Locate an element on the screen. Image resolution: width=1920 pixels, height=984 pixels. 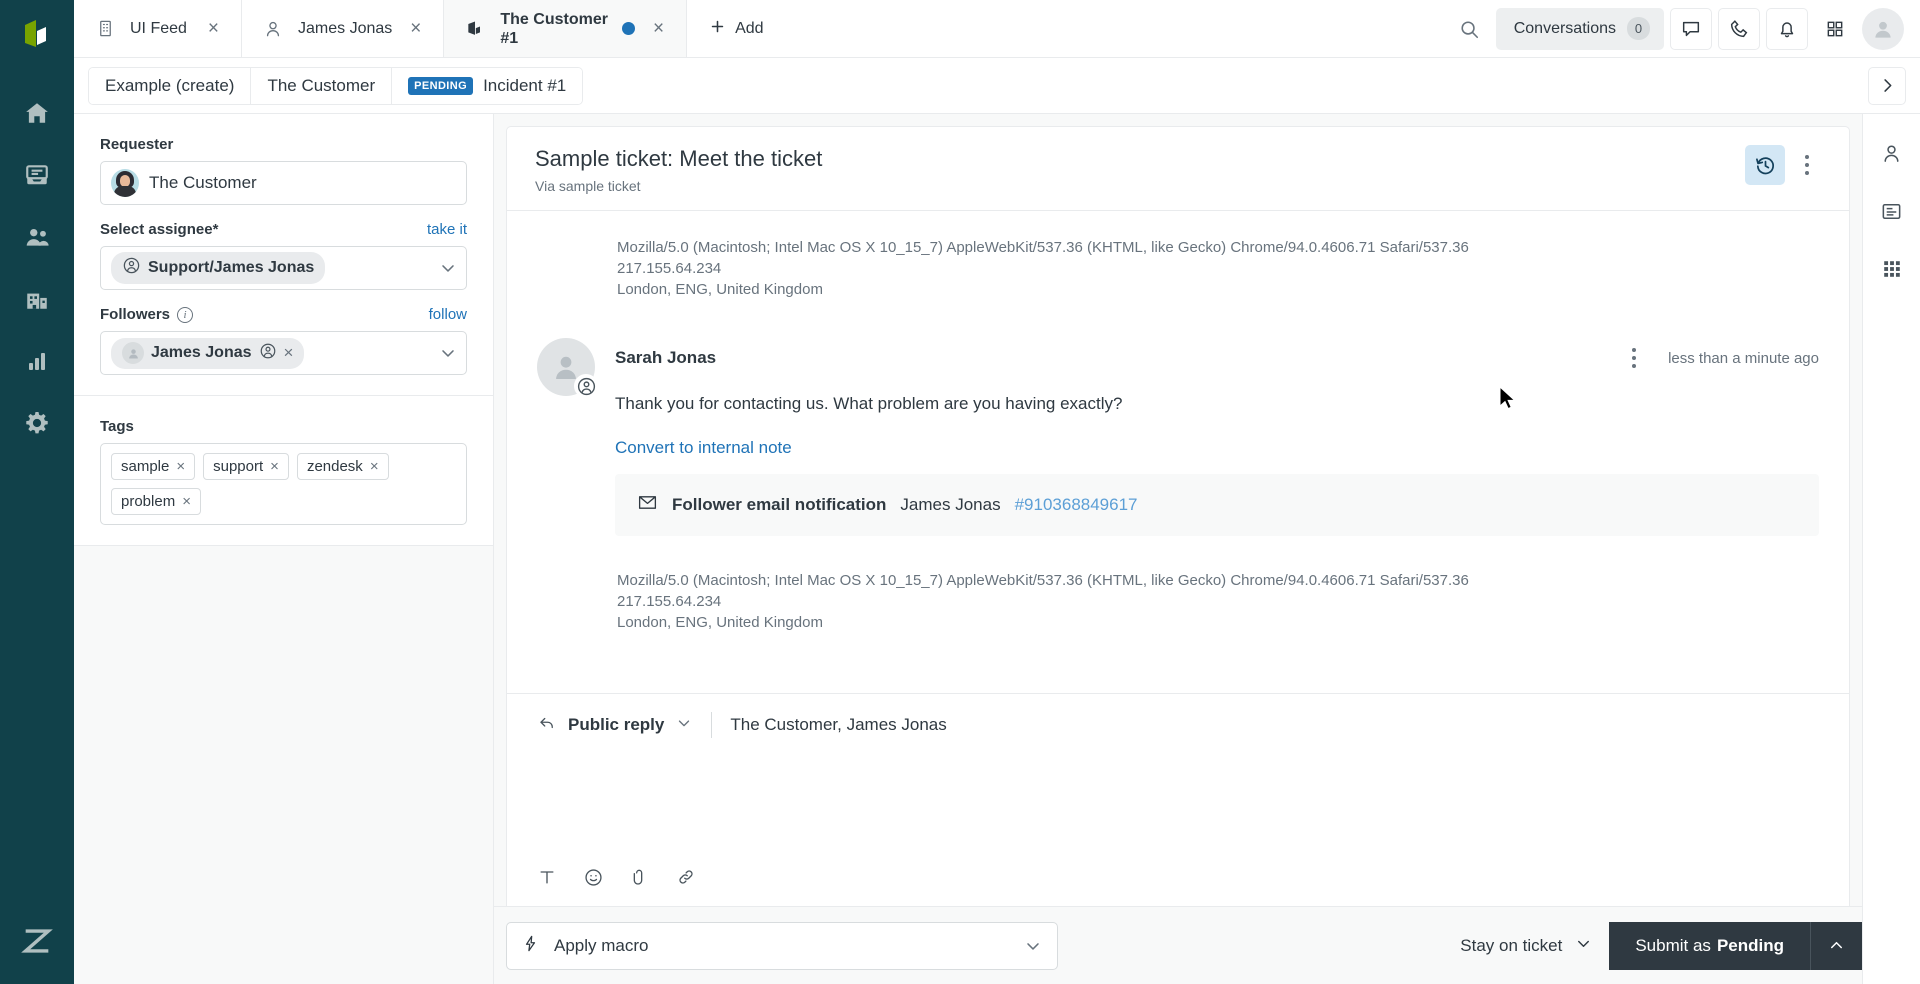
left-nav-rail is located at coordinates (37, 492).